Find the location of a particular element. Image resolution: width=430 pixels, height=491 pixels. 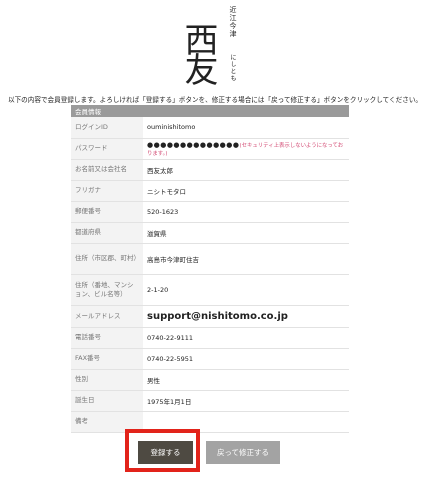

row-label: フリガナ is located at coordinates (107, 191).